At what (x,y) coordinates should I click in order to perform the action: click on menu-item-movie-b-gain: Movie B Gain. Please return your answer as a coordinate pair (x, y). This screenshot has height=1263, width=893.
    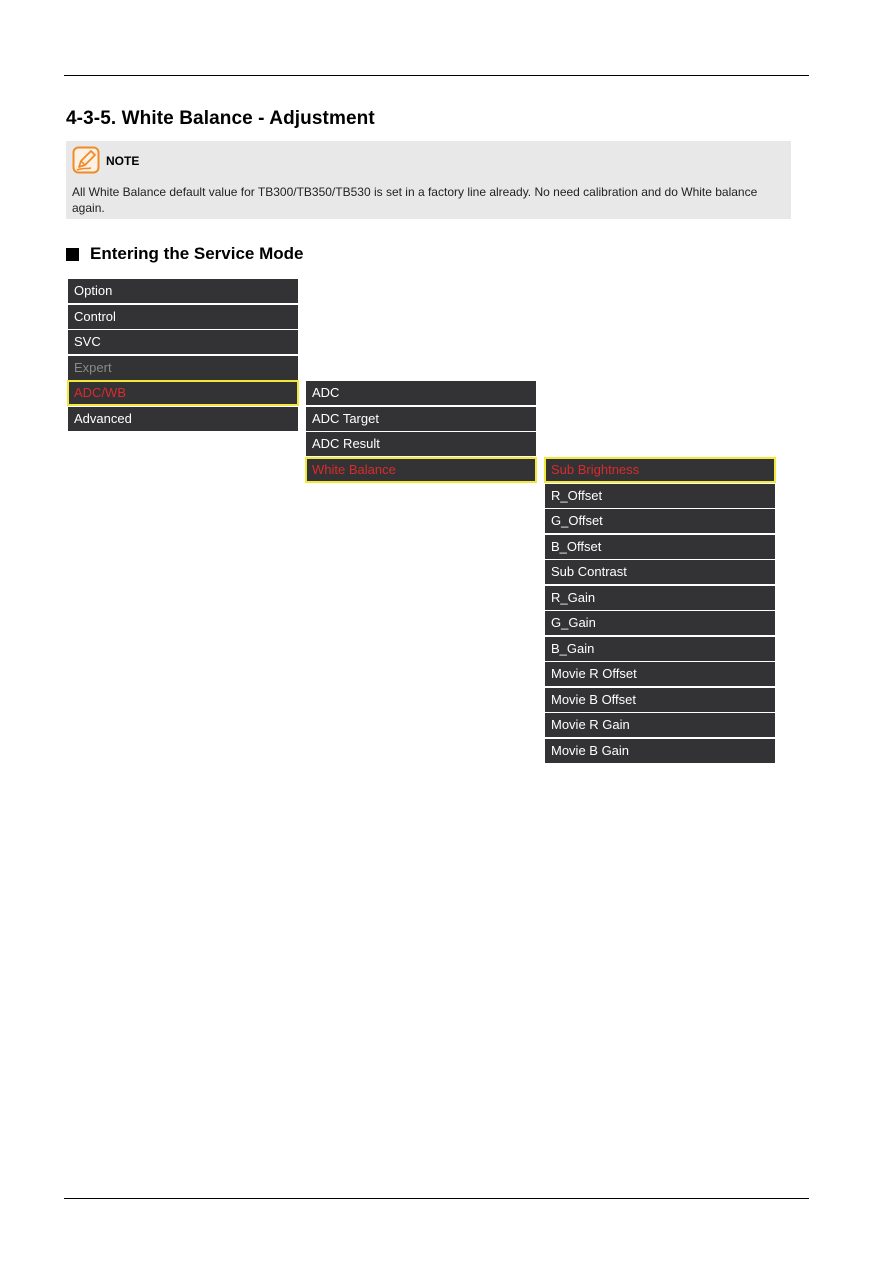
    Looking at the image, I should click on (660, 750).